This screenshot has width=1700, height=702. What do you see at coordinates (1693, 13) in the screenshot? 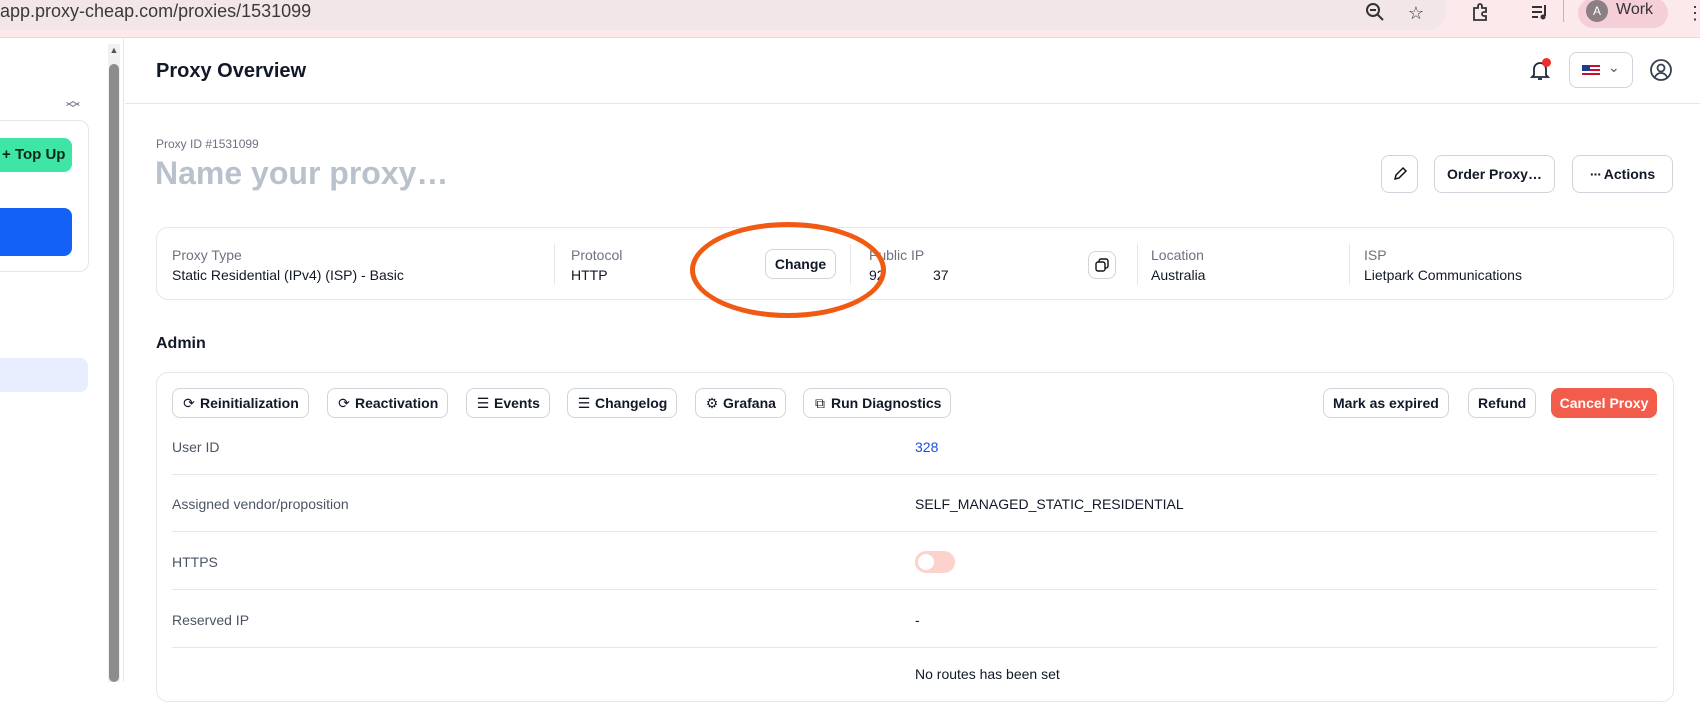
I see `kebab-menu-icon: ⋮` at bounding box center [1693, 13].